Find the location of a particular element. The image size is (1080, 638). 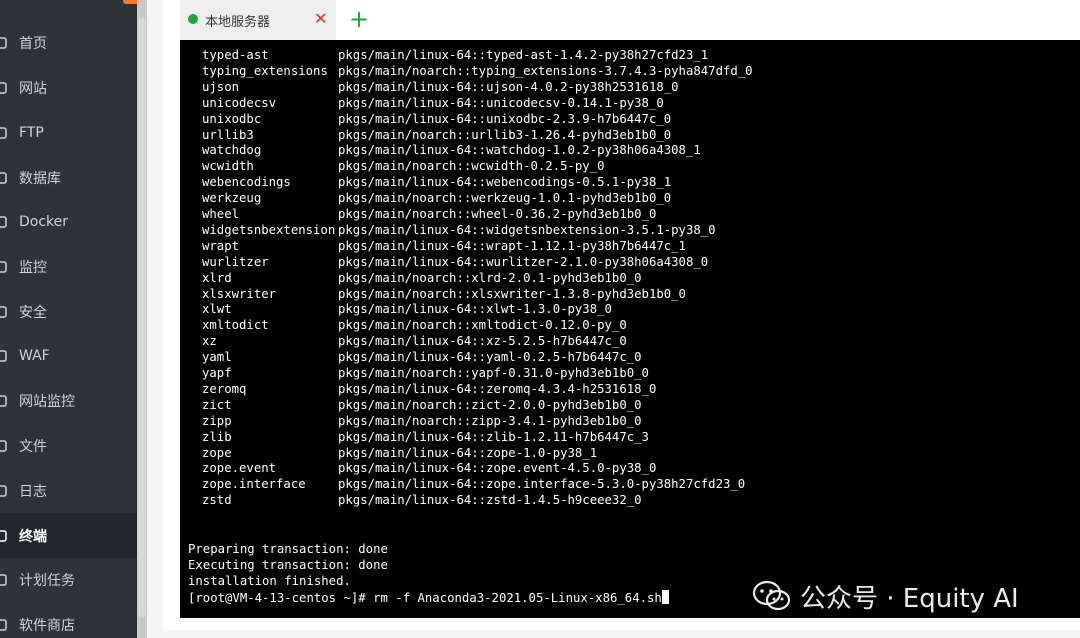

package-name: unixodbc is located at coordinates (232, 118).